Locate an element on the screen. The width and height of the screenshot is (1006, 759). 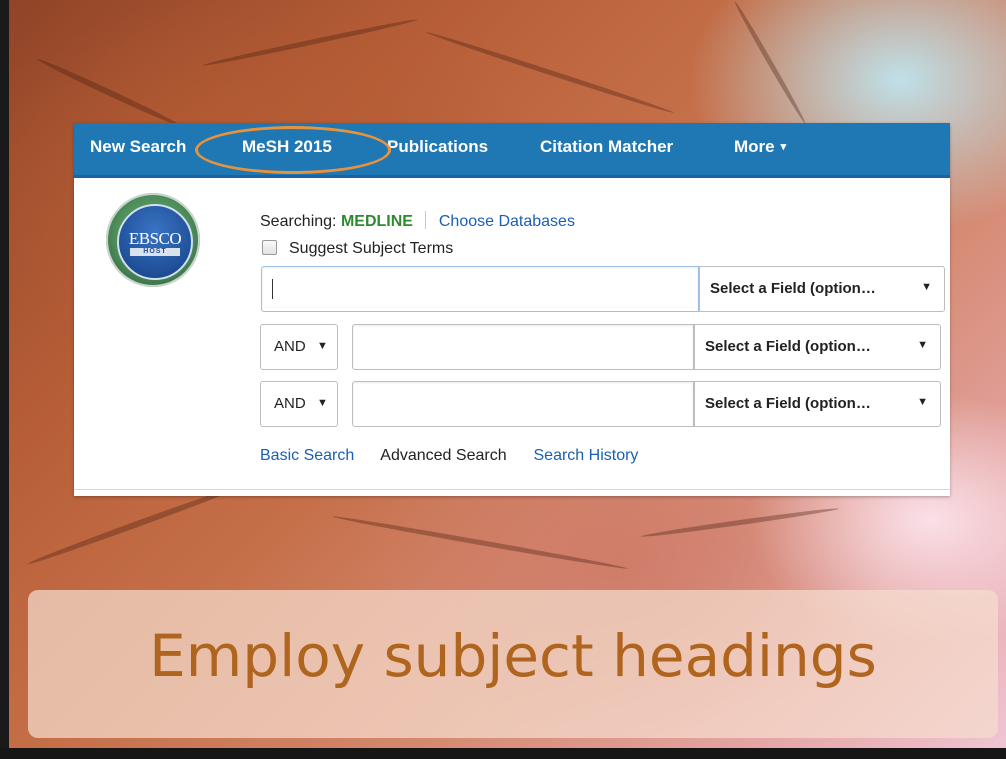
field-select-1: Select a Field (option… ▼ is located at coordinates (822, 289).